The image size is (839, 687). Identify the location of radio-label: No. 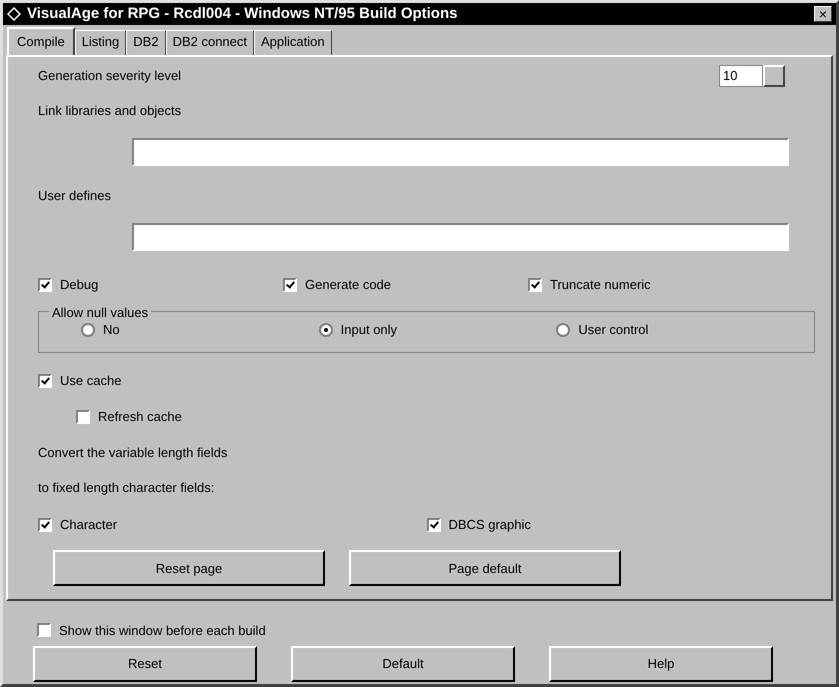
(111, 330).